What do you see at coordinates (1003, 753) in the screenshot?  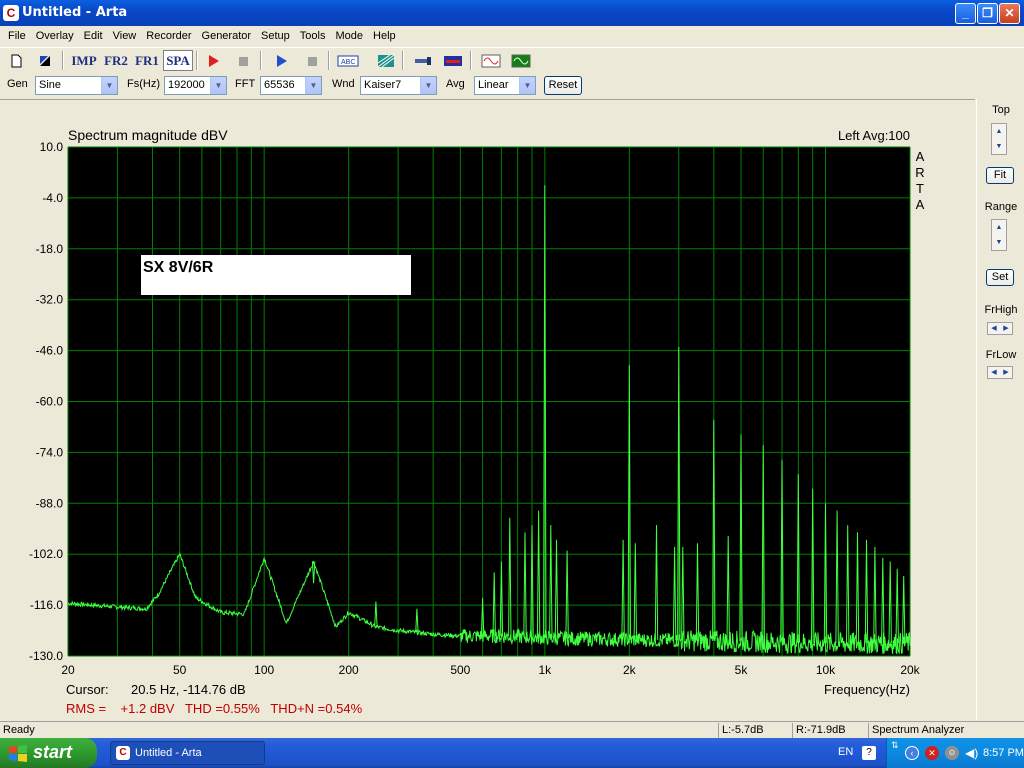 I see `clock: 8:57 PM` at bounding box center [1003, 753].